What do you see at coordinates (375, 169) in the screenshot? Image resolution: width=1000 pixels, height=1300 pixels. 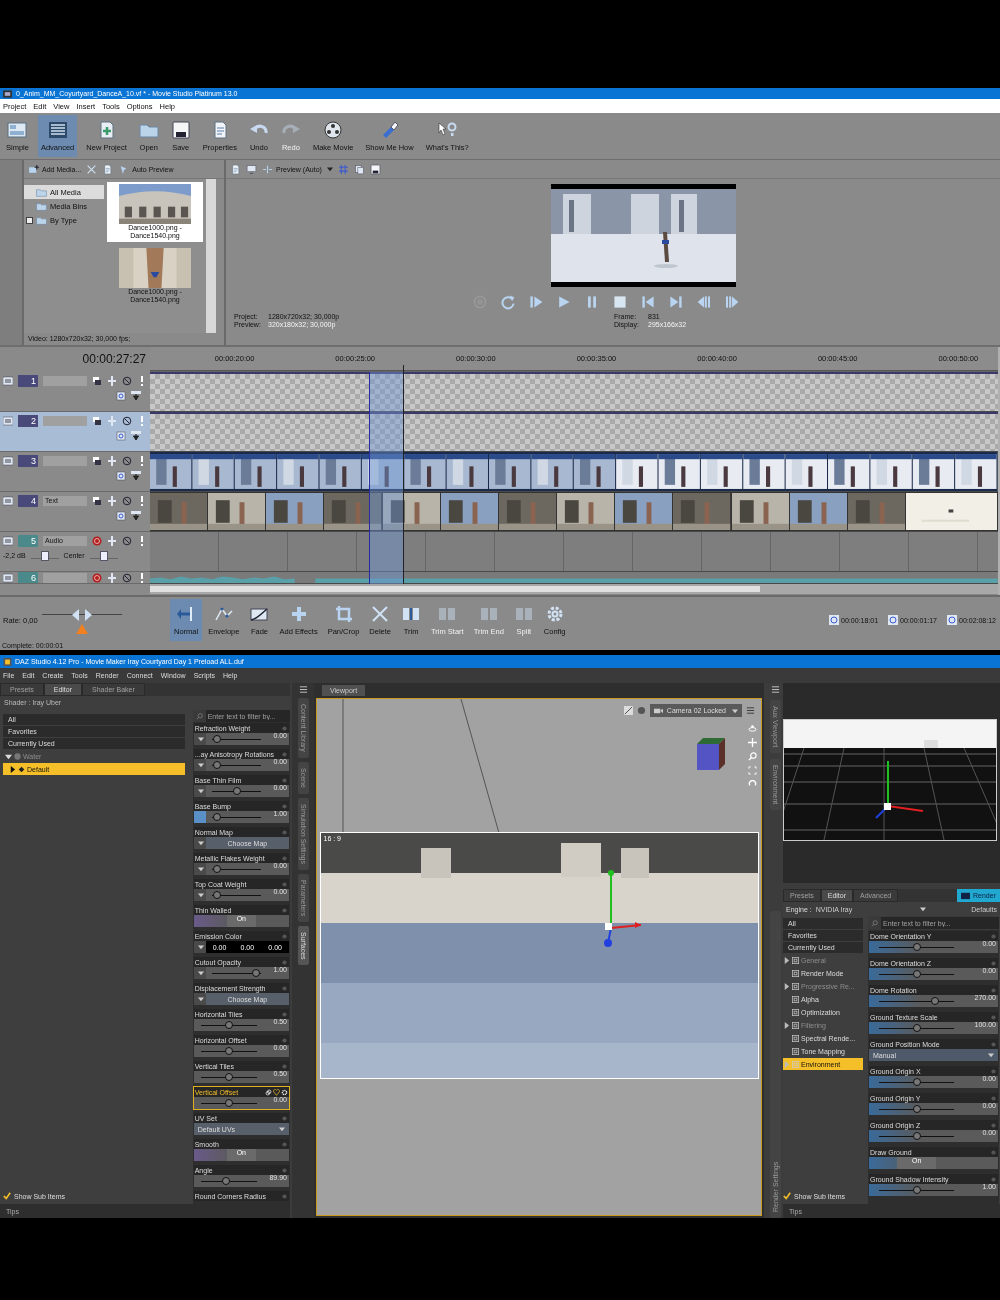 I see `save-icon` at bounding box center [375, 169].